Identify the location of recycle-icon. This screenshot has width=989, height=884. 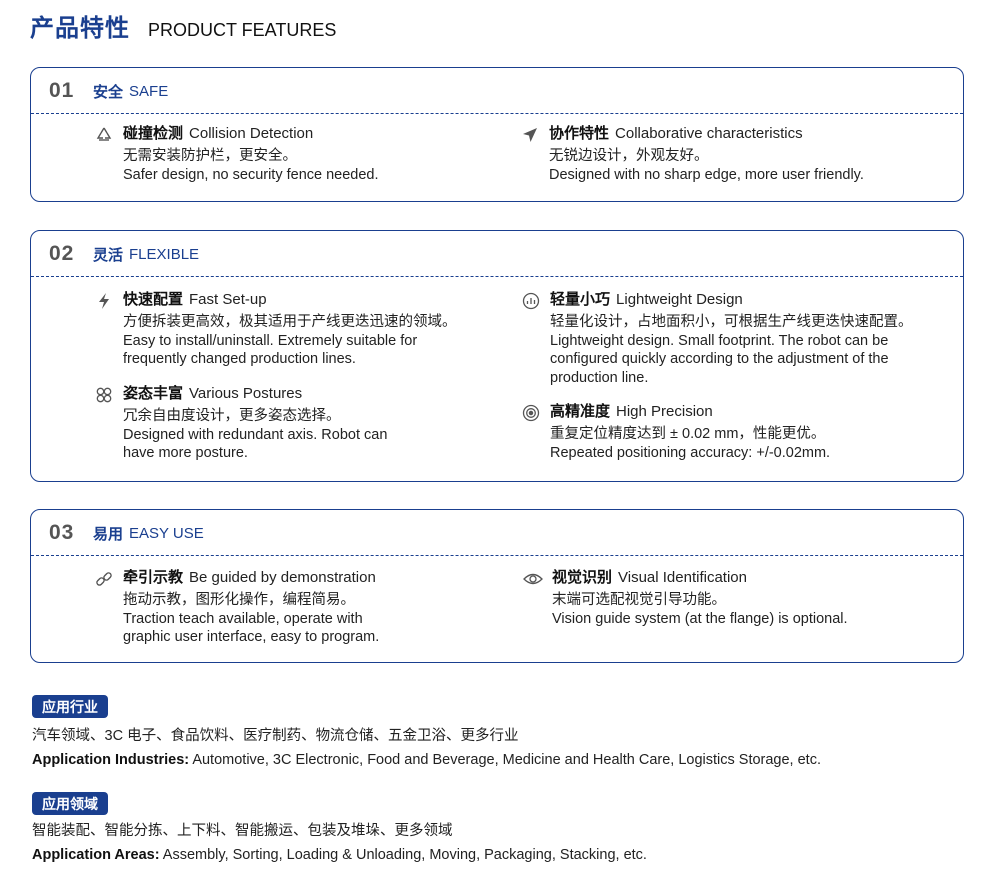
(104, 135).